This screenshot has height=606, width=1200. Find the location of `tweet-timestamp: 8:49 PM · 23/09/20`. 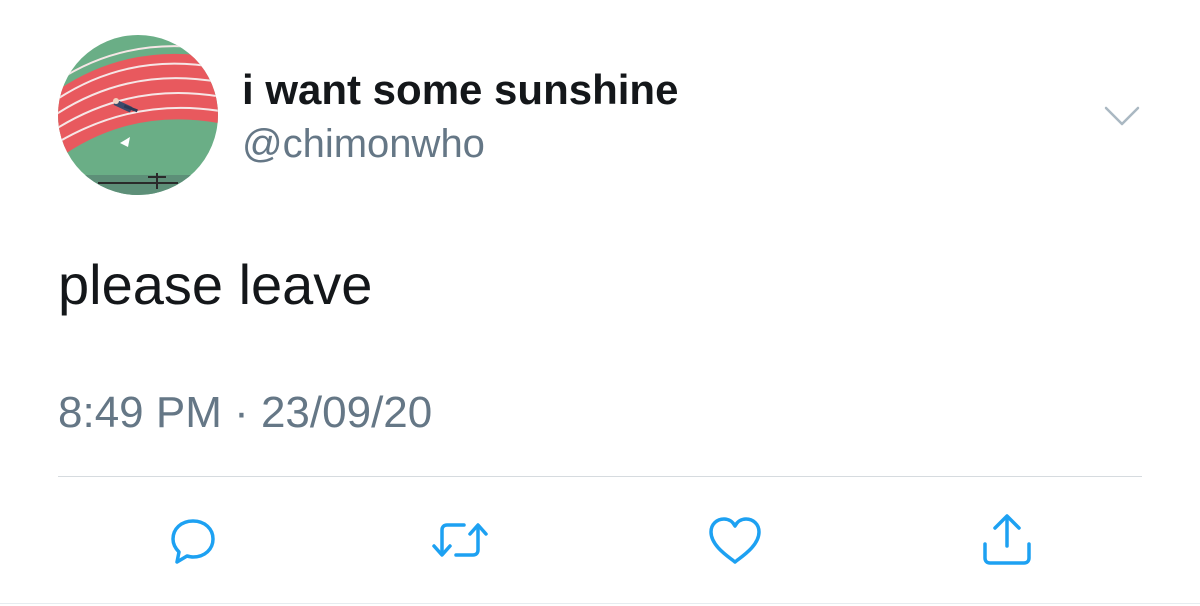

tweet-timestamp: 8:49 PM · 23/09/20 is located at coordinates (245, 413).